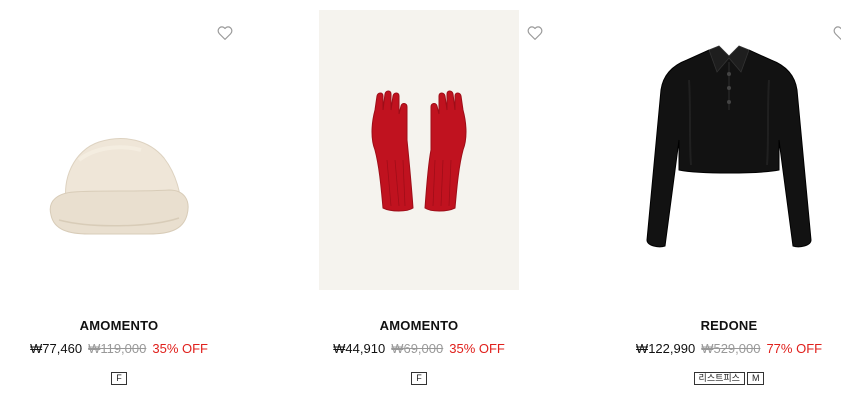 This screenshot has height=405, width=841. Describe the element at coordinates (729, 325) in the screenshot. I see `product-brand: REDONE` at that location.